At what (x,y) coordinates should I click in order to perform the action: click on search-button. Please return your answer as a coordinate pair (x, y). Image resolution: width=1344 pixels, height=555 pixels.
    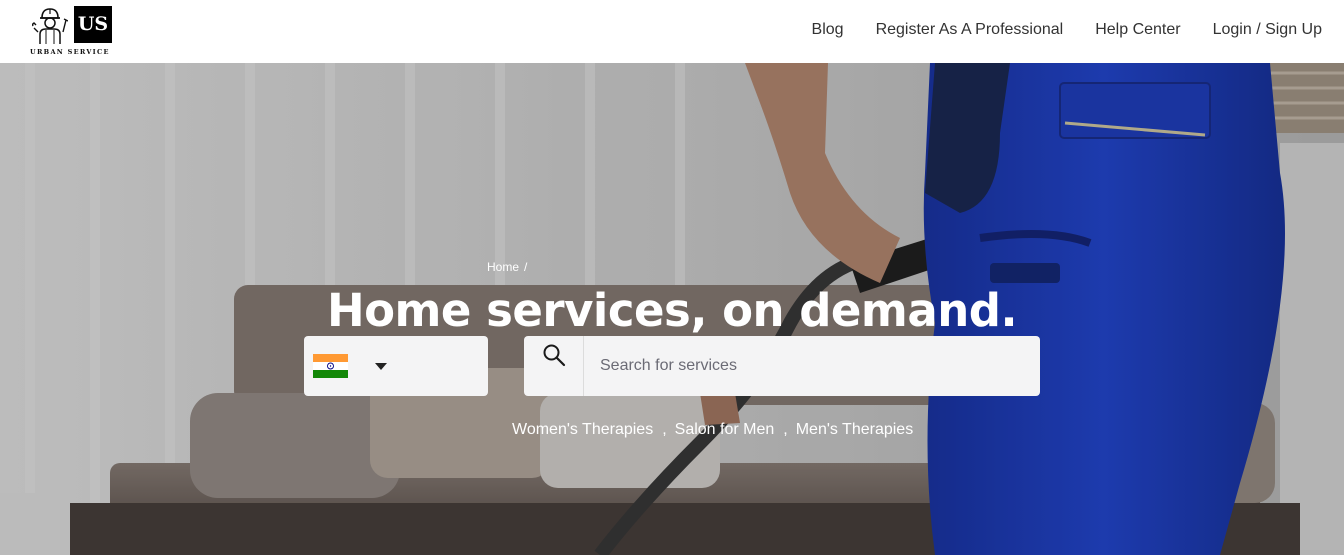
    Looking at the image, I should click on (554, 366).